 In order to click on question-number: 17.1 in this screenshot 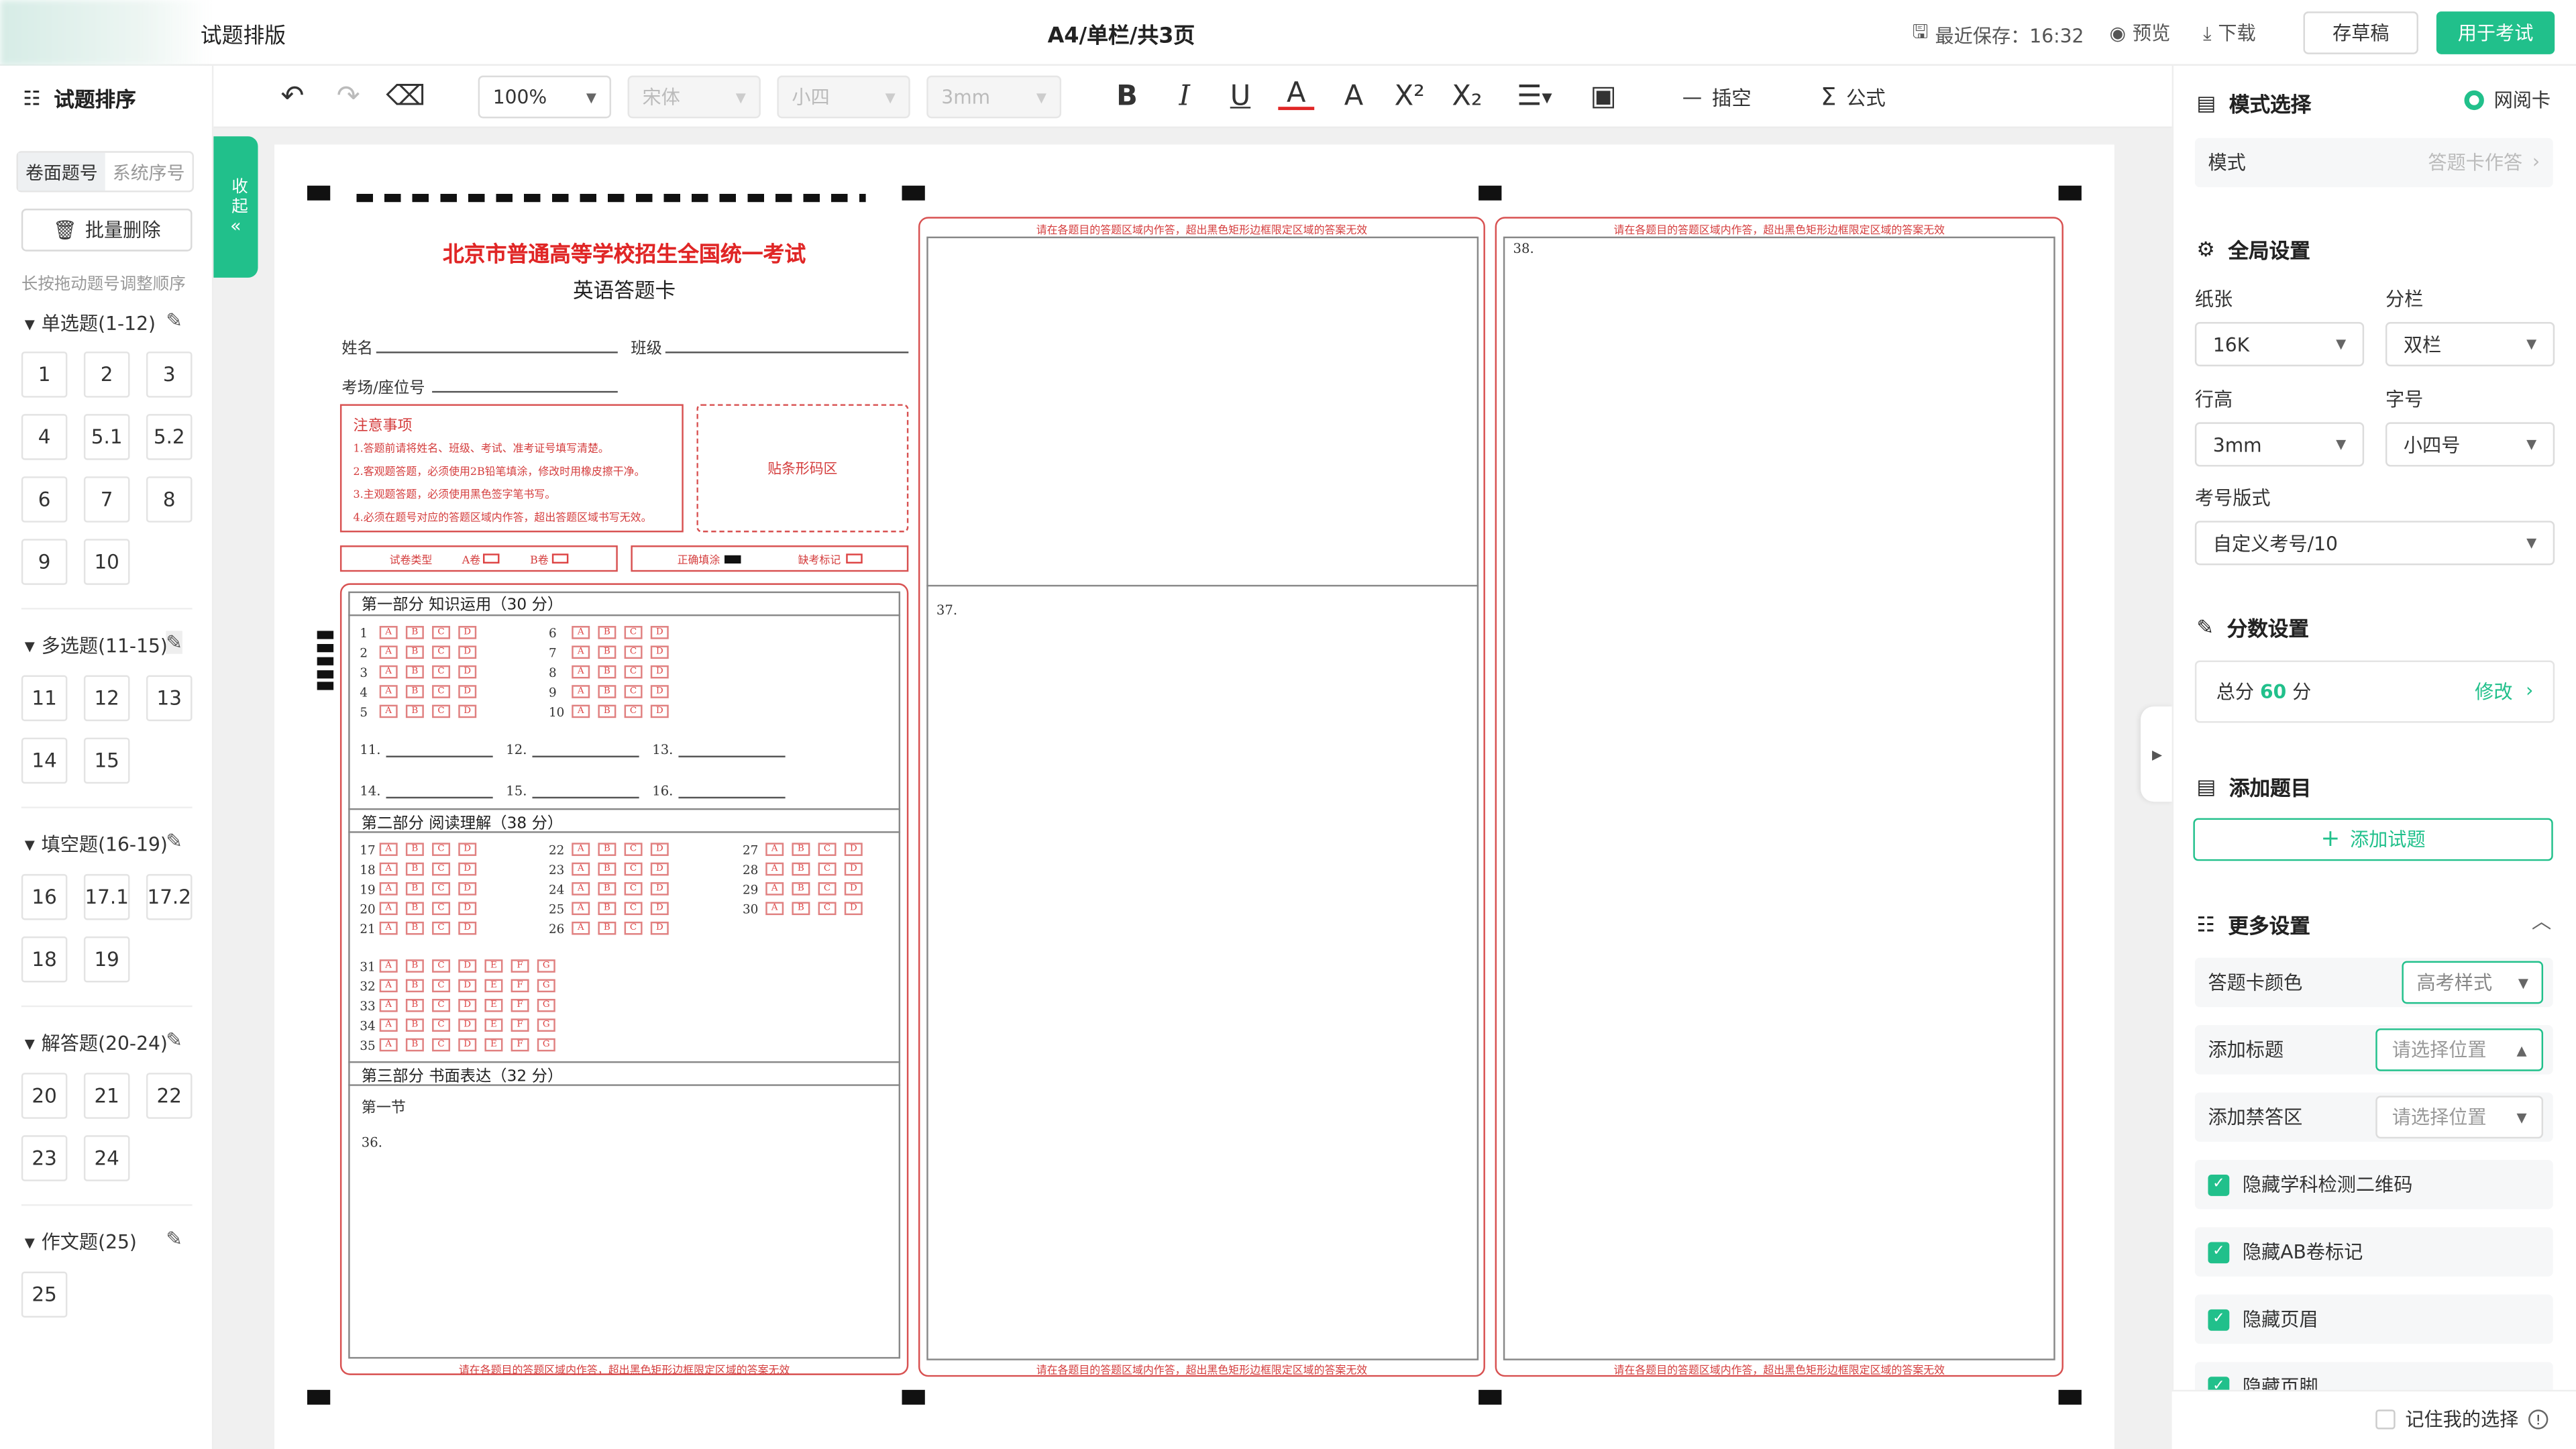, I will do `click(106, 896)`.